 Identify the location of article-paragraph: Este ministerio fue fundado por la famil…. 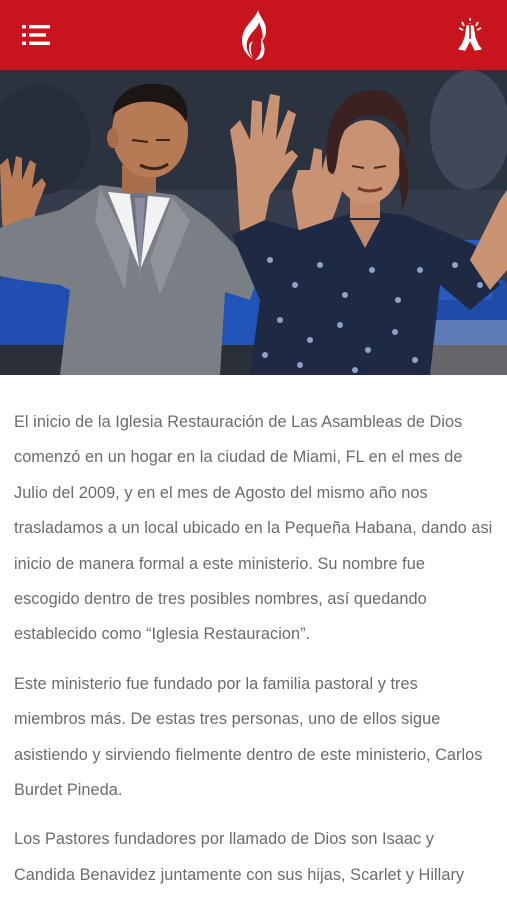
(248, 737).